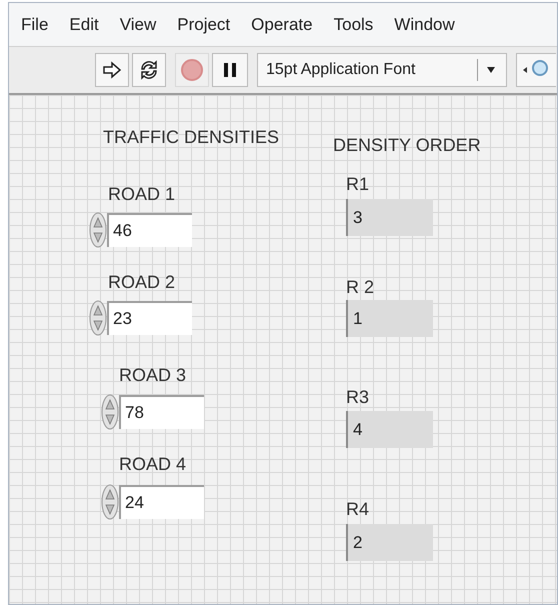 This screenshot has width=558, height=605. Describe the element at coordinates (536, 70) in the screenshot. I see `zoom-button` at that location.